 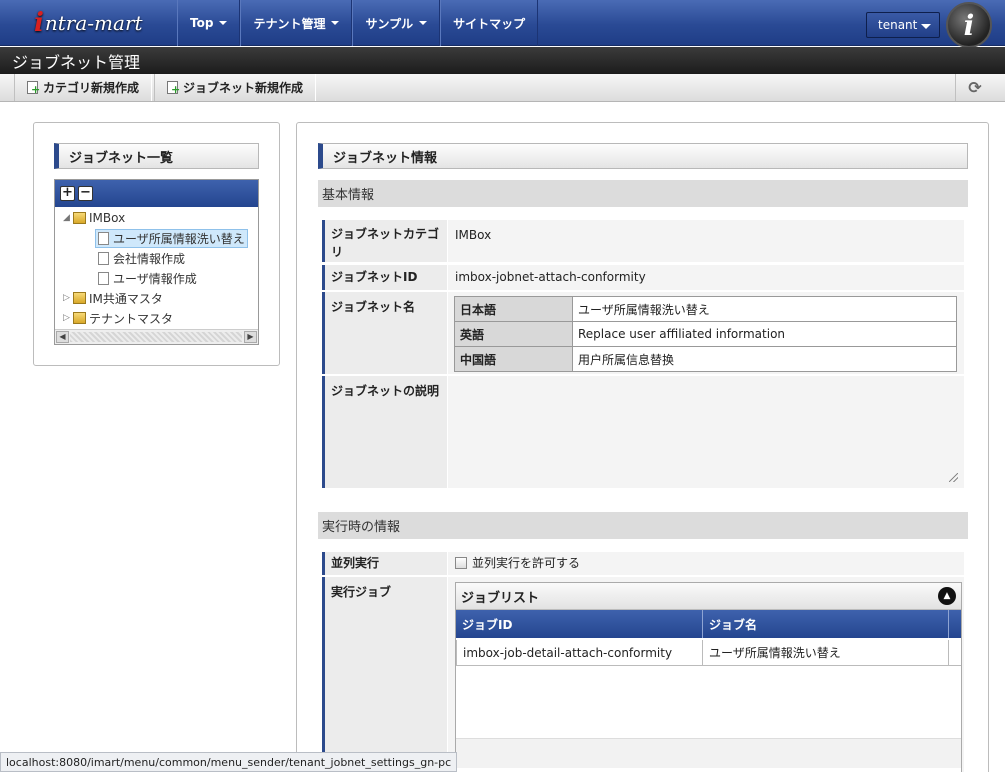 I want to click on tree-item-tenant-master: ▷ テナントマスタ, so click(x=118, y=318).